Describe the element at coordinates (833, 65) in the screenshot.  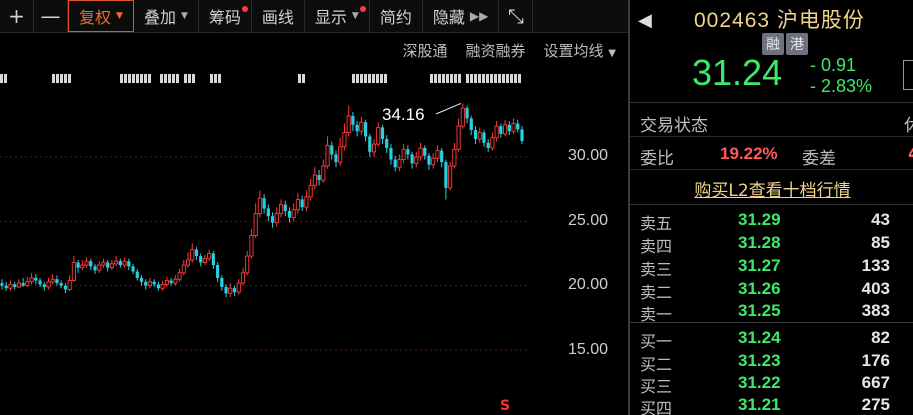
I see `price-change: - 0.91` at that location.